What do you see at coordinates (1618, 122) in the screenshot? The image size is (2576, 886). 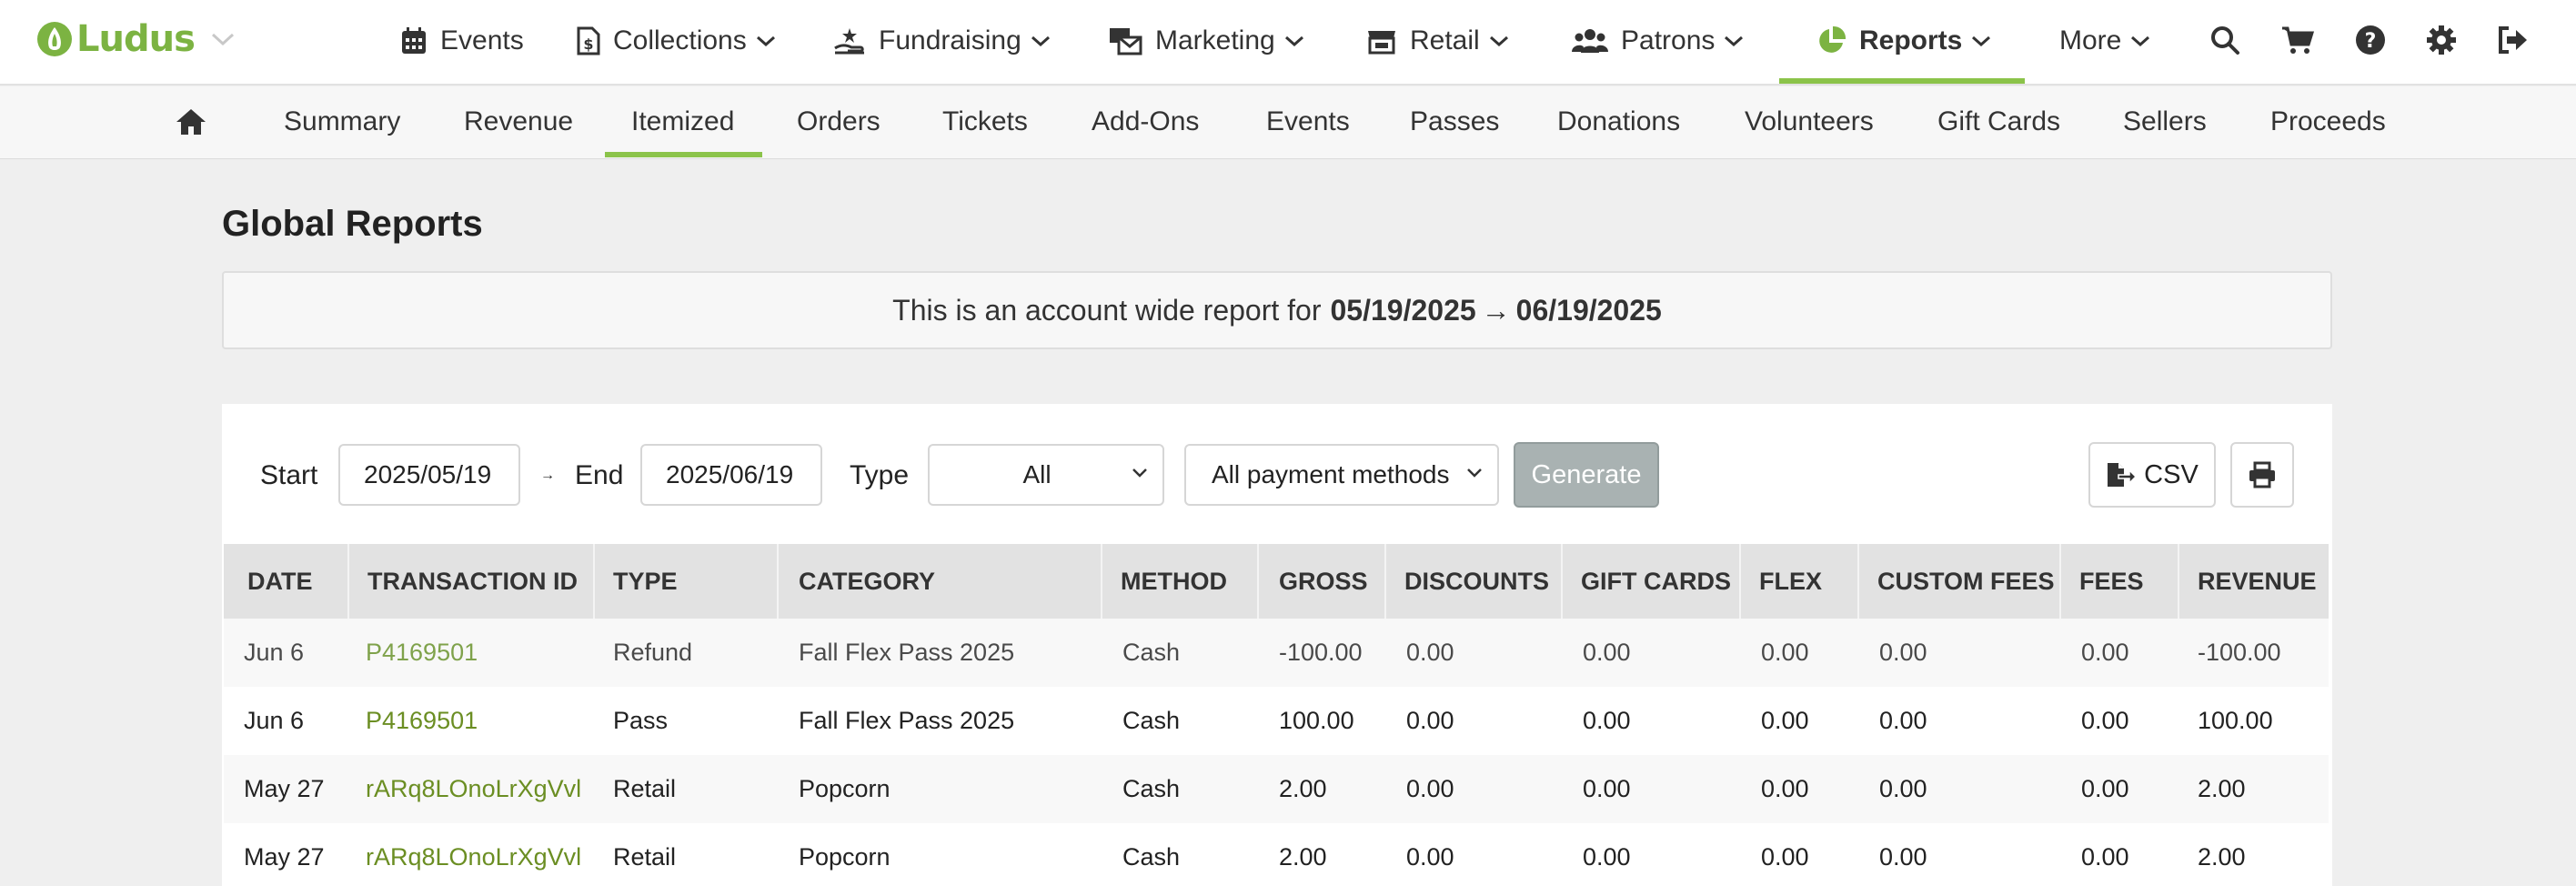 I see `subnav-donations: Donations` at bounding box center [1618, 122].